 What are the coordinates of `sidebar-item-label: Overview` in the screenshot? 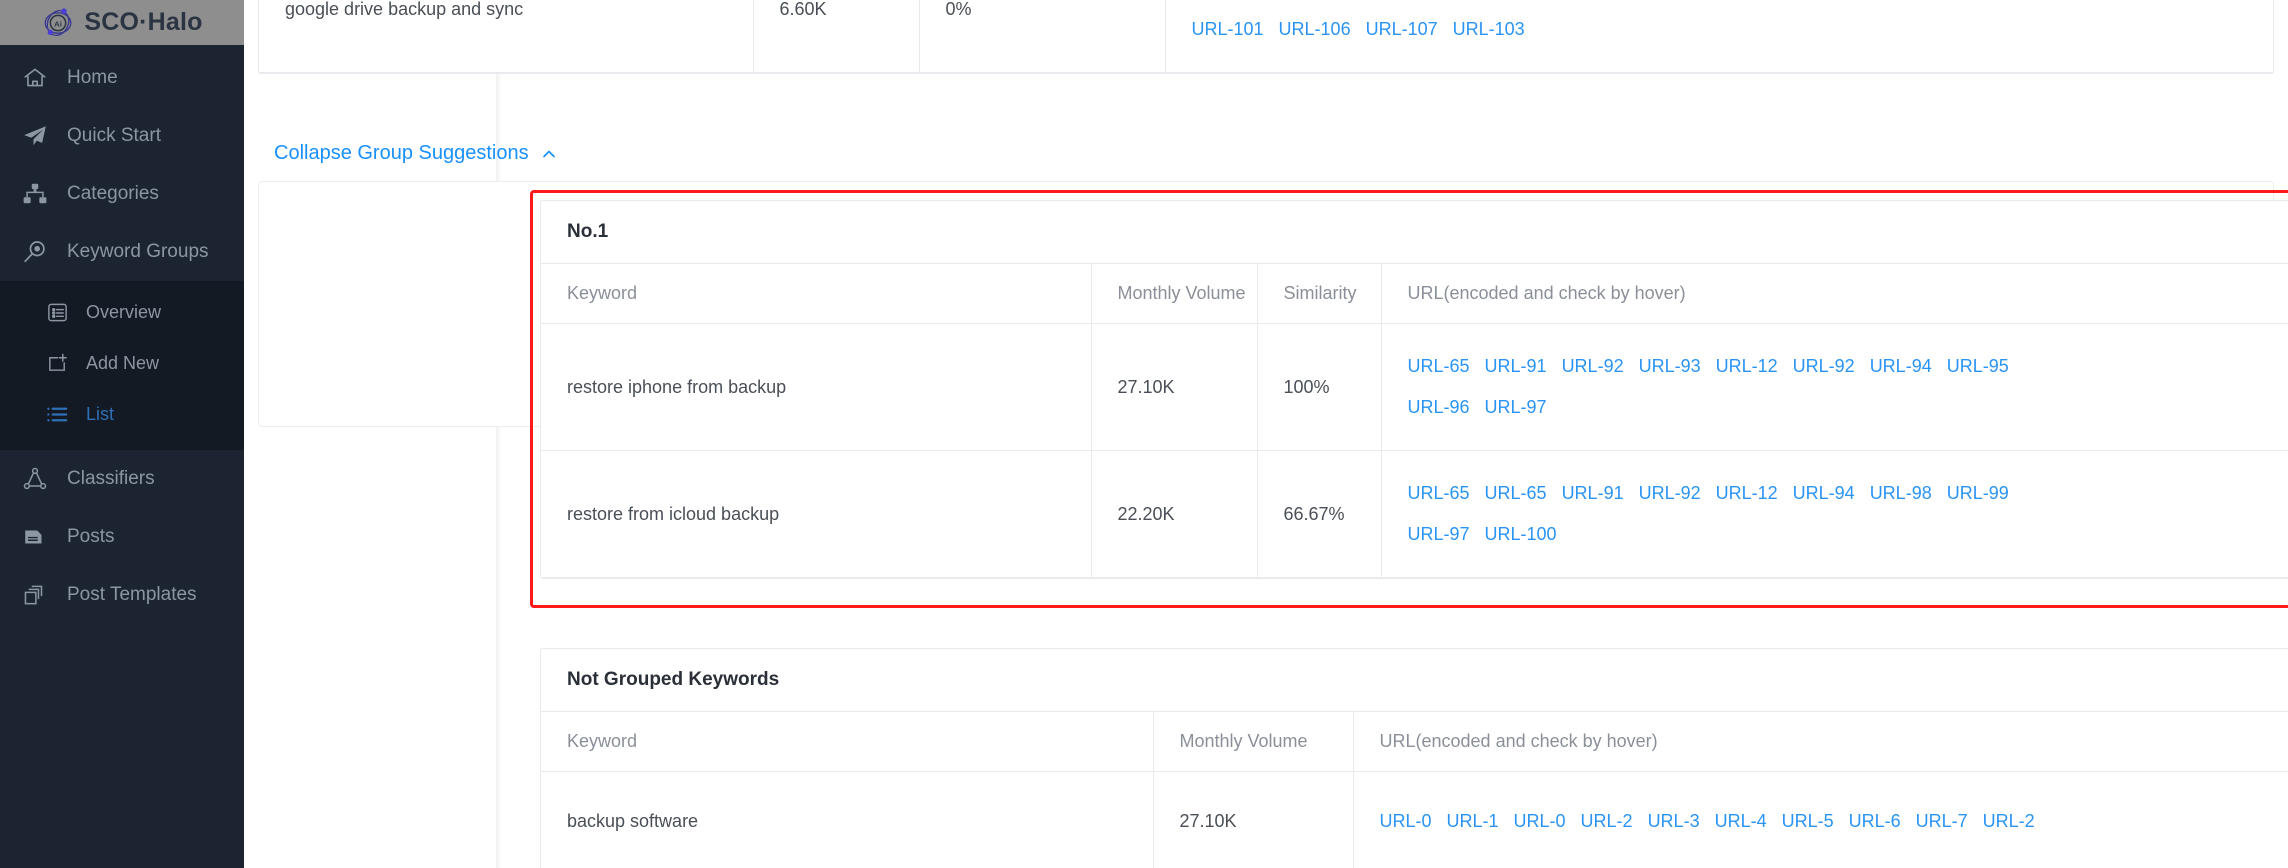 It's located at (124, 312).